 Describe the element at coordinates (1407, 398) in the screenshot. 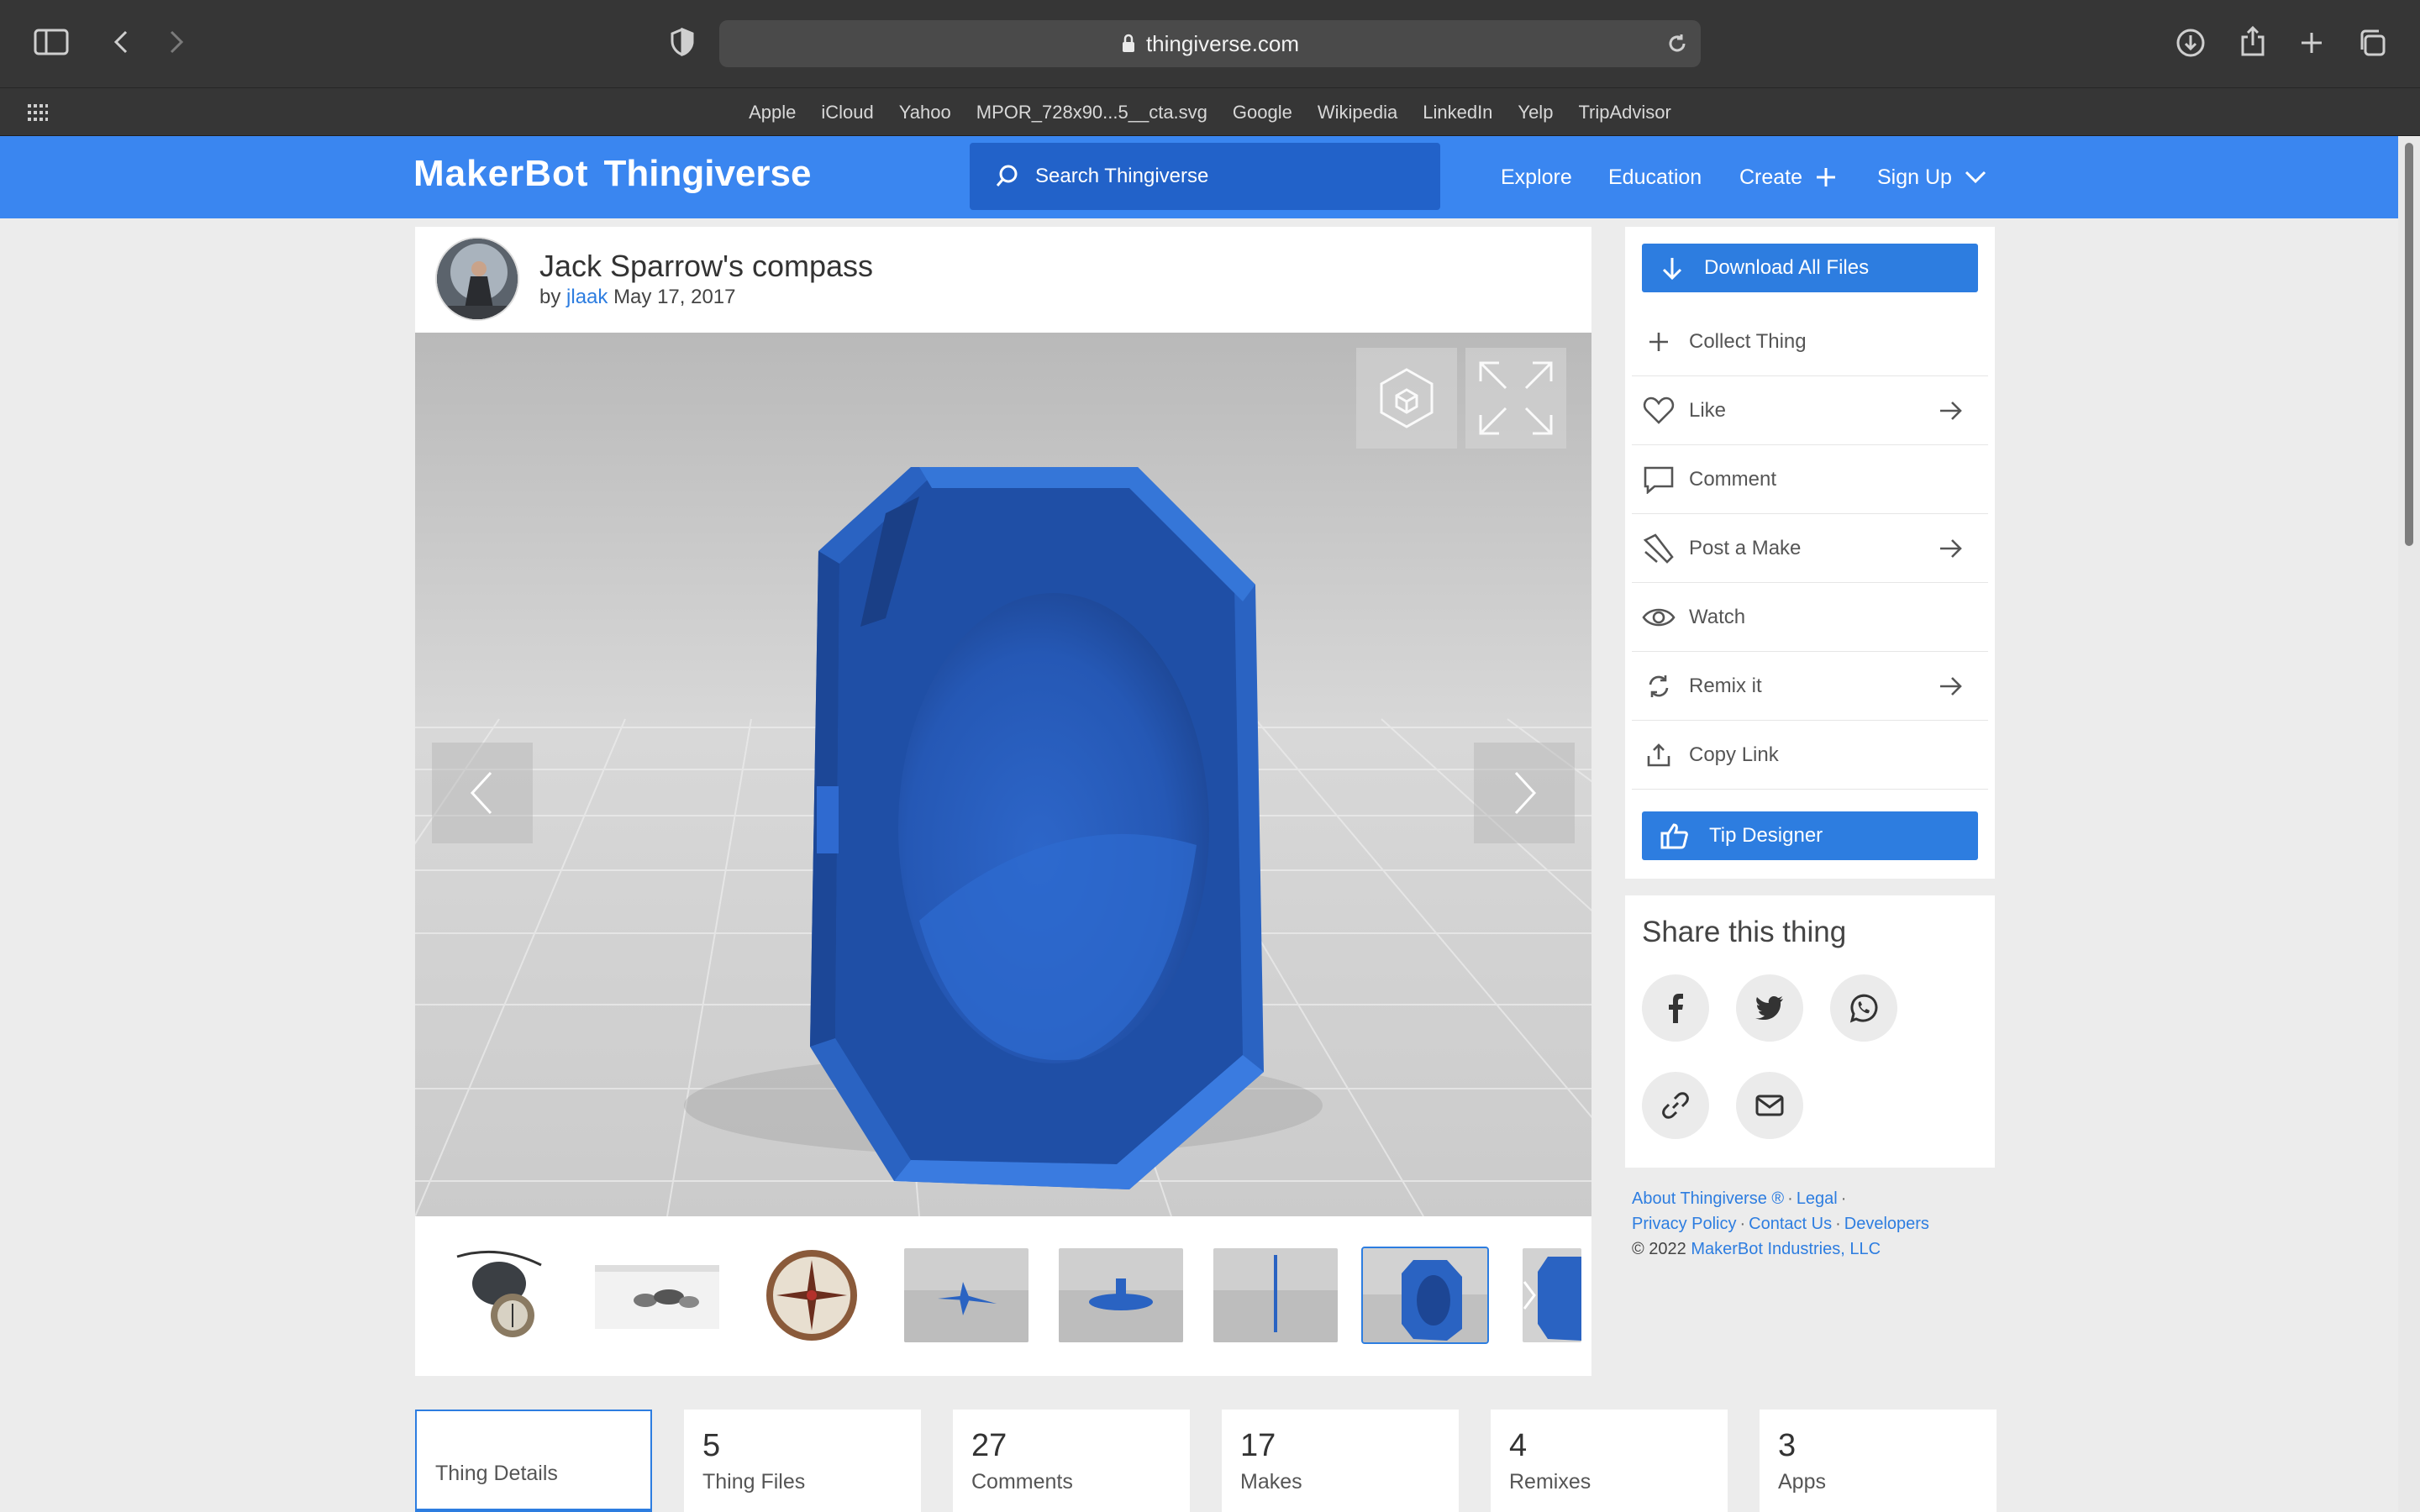

I see `3d-view-button` at that location.